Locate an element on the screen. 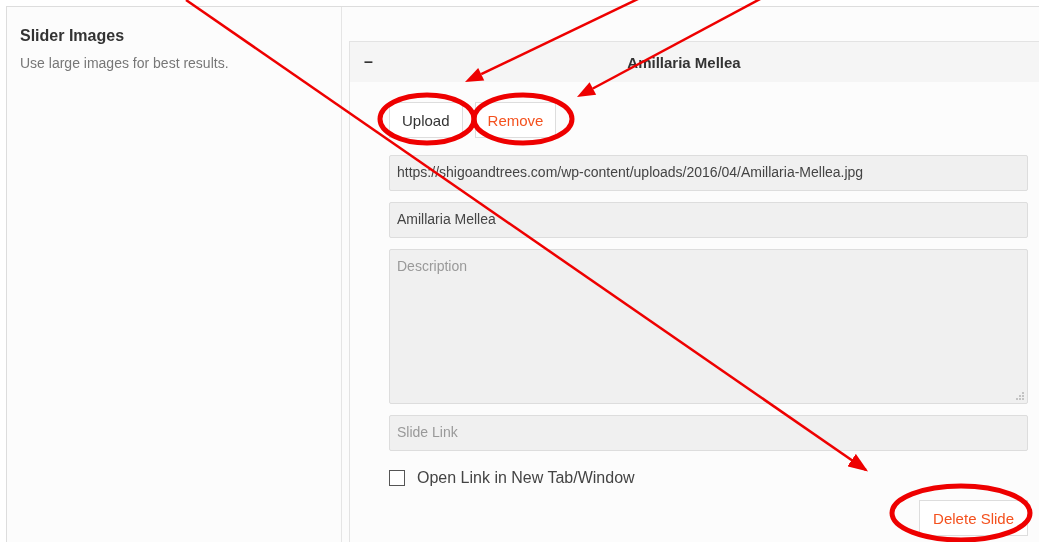 Image resolution: width=1039 pixels, height=542 pixels. name-field: Amillaria Mellea is located at coordinates (708, 220).